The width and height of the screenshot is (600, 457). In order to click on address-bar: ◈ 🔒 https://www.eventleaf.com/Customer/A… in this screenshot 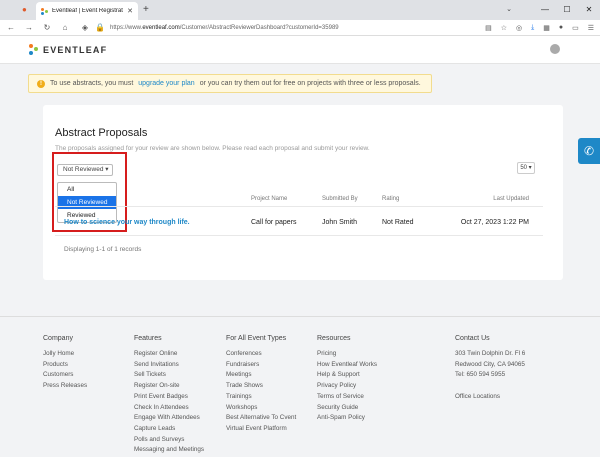, I will do `click(277, 28)`.